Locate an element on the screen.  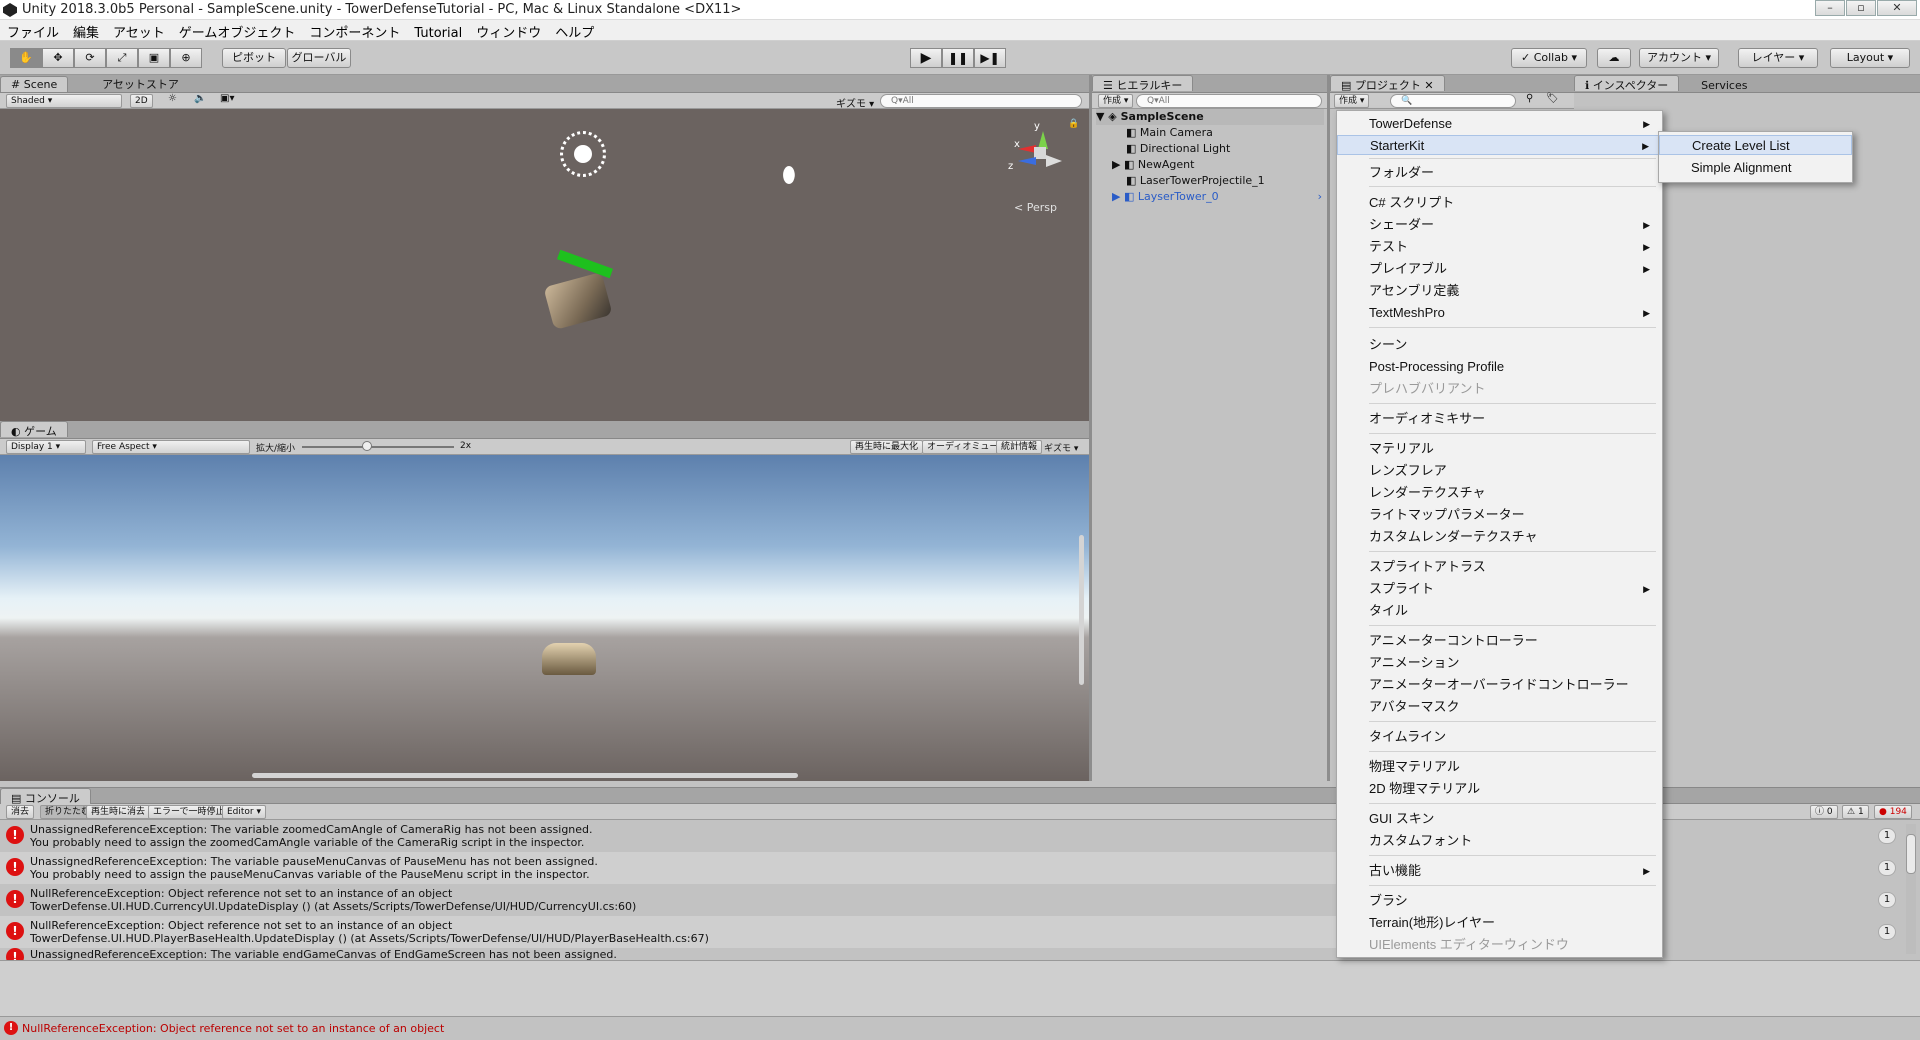
menu-edit: 編集 is located at coordinates (86, 30).